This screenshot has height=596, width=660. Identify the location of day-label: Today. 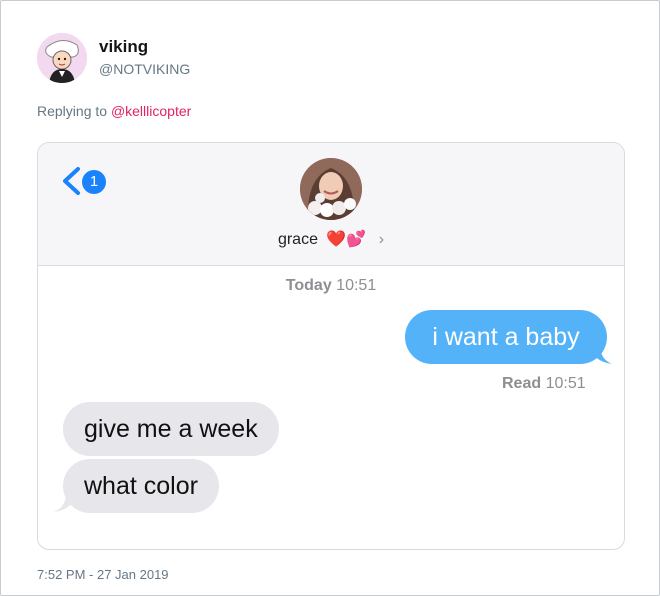
(308, 285).